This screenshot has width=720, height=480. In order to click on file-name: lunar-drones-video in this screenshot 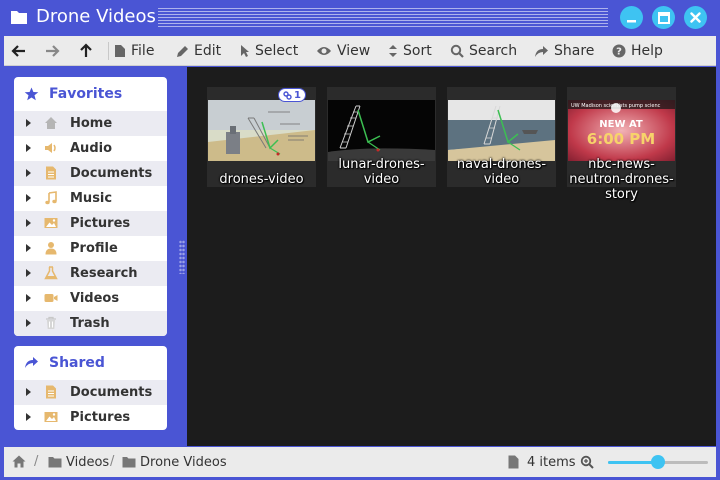, I will do `click(381, 172)`.